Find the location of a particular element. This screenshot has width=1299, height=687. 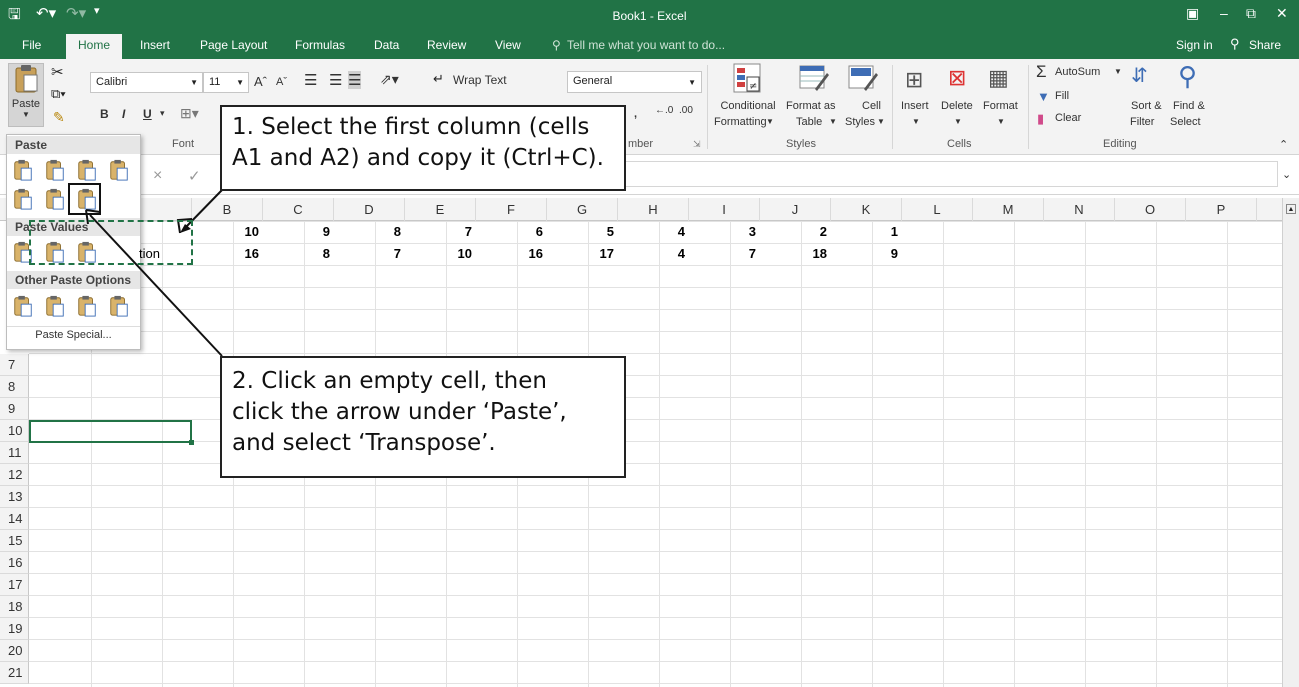

cell-c1: 9 is located at coordinates (298, 232).